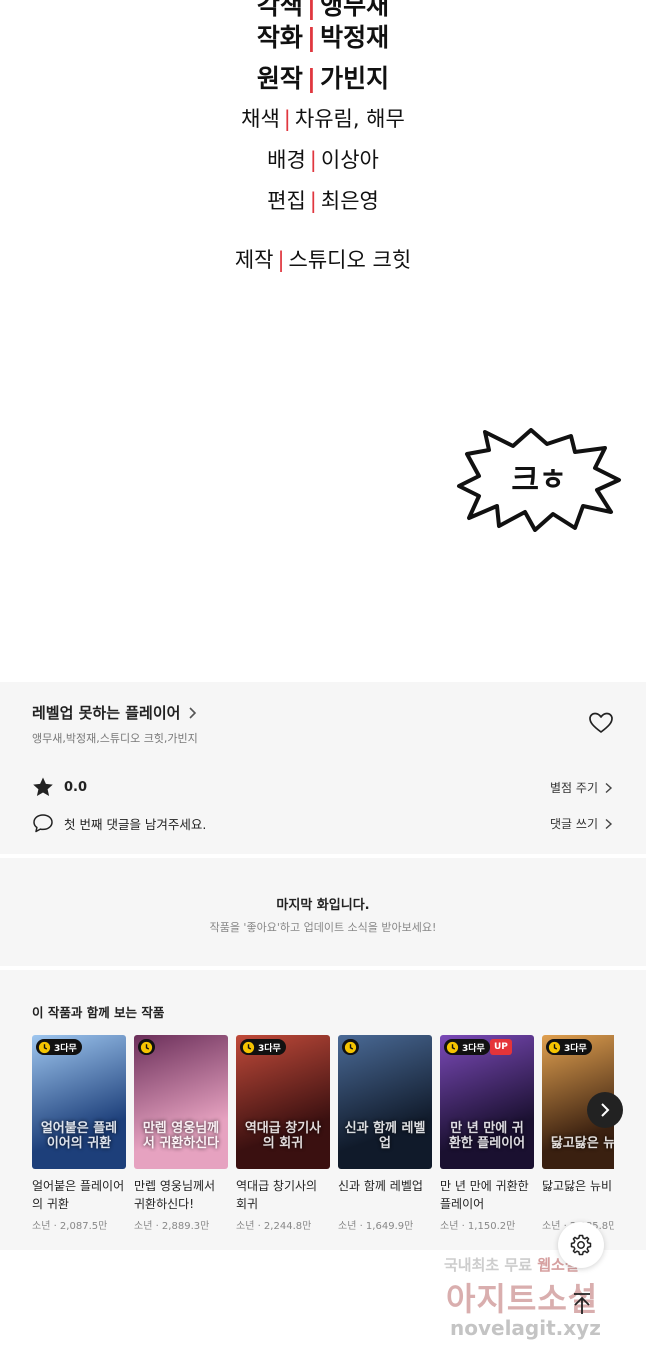 The height and width of the screenshot is (1367, 646). I want to click on credit-name: 최은영, so click(349, 201).